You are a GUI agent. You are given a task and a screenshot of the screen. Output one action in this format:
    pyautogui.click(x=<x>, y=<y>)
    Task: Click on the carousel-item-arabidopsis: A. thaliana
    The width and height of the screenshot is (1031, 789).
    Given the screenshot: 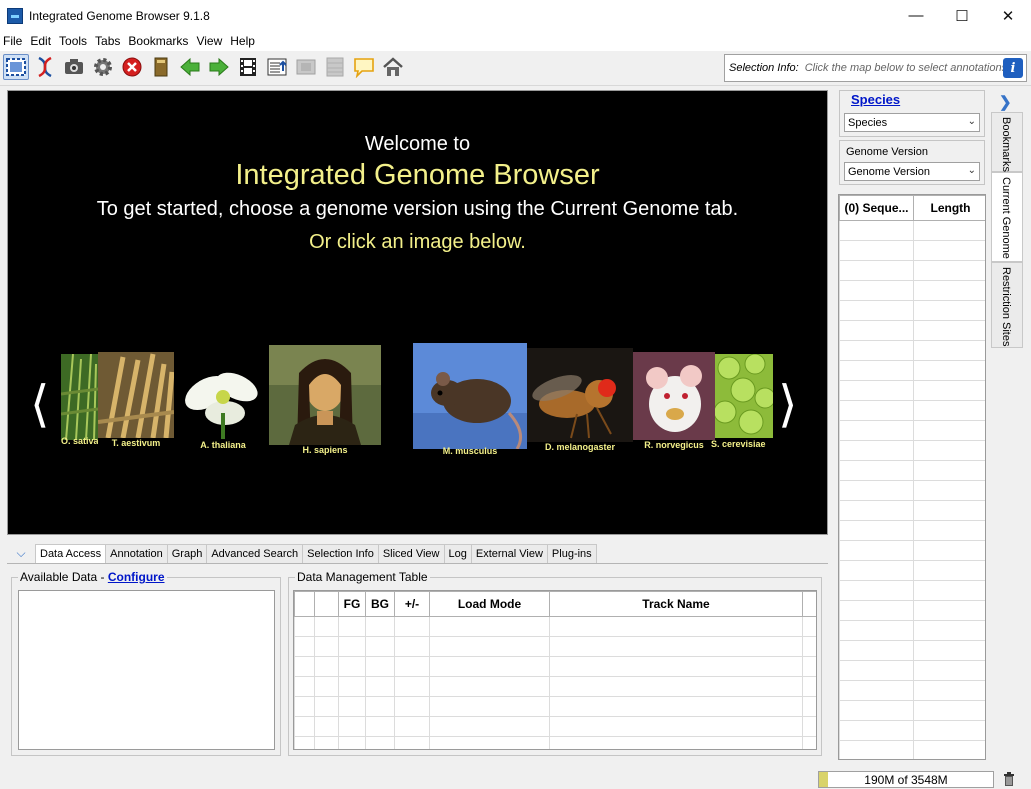 What is the action you would take?
    pyautogui.click(x=223, y=403)
    